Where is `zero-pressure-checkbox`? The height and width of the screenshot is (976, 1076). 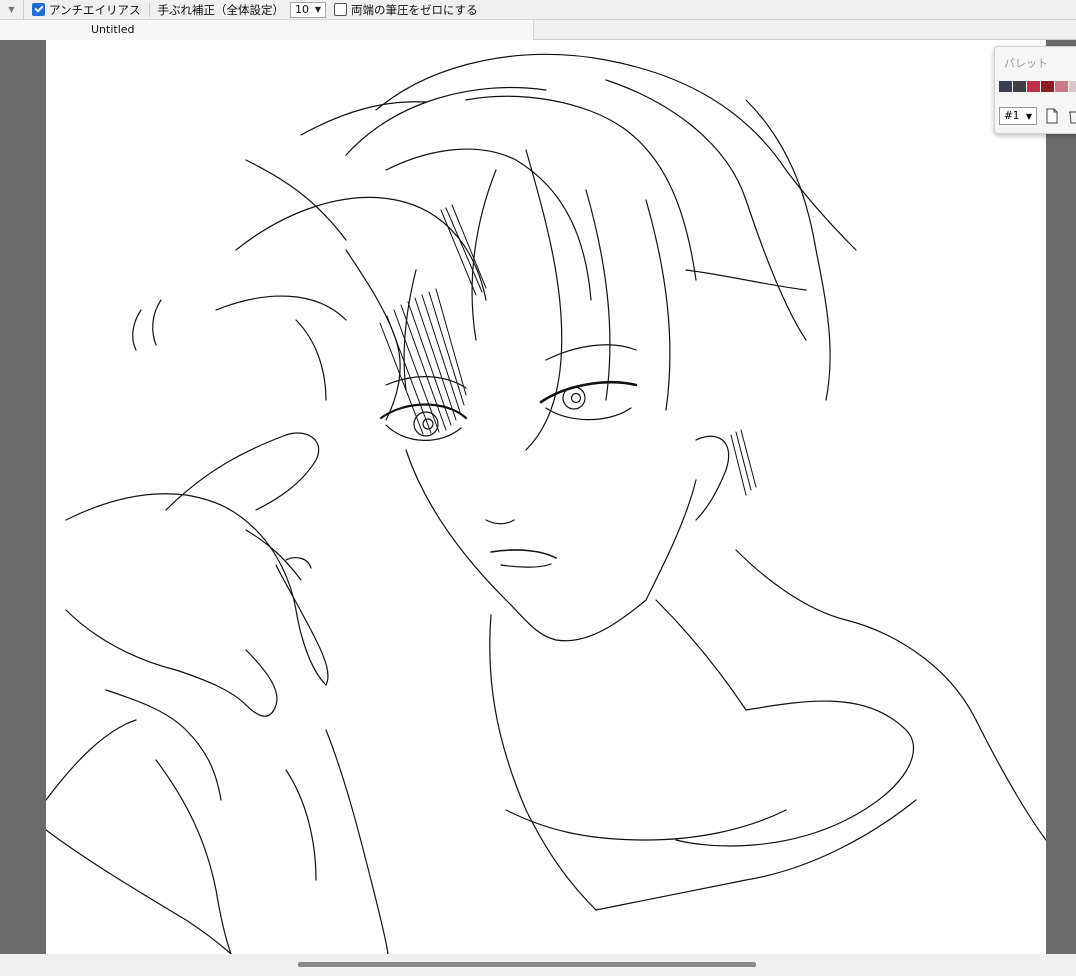
zero-pressure-checkbox is located at coordinates (341, 9).